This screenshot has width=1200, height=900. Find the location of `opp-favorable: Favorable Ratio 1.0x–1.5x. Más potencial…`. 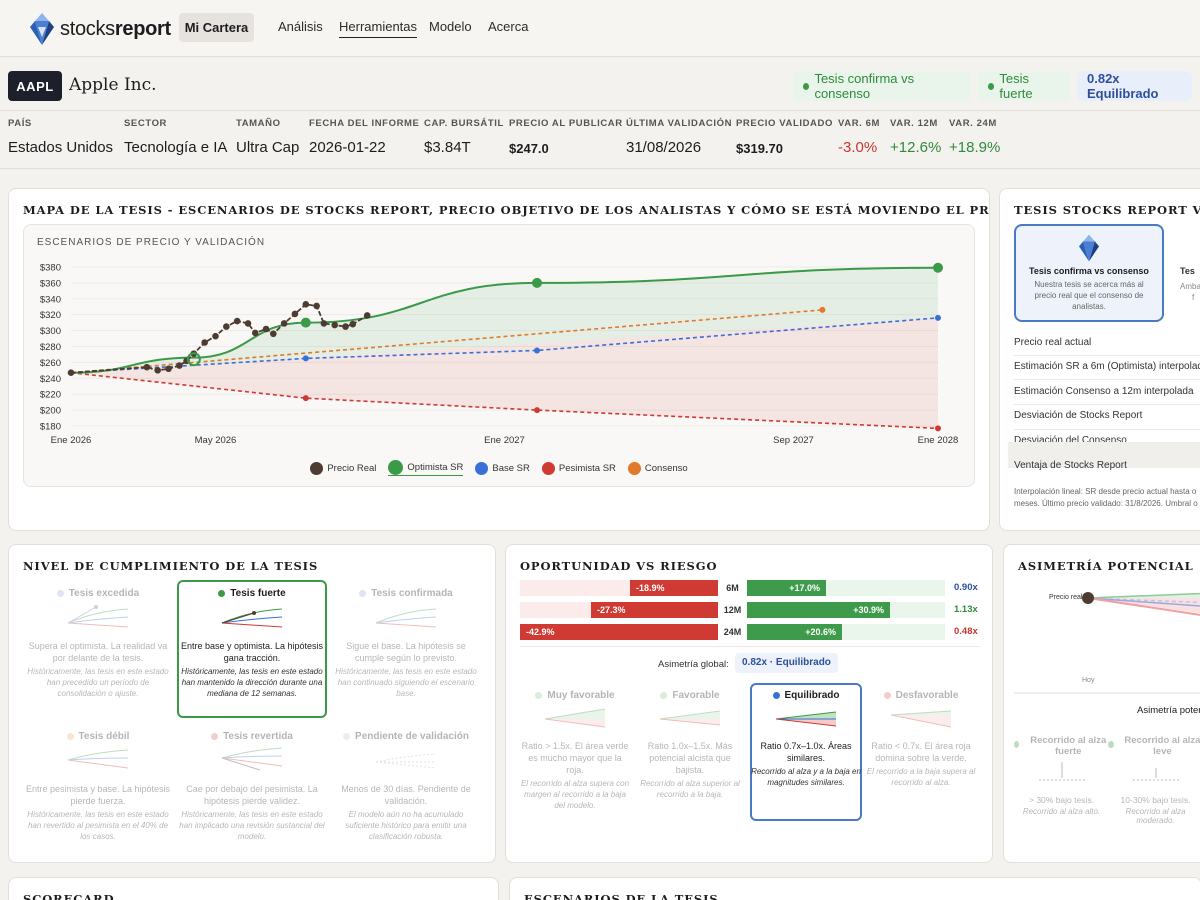

opp-favorable: Favorable Ratio 1.0x–1.5x. Más potencial… is located at coordinates (690, 745).